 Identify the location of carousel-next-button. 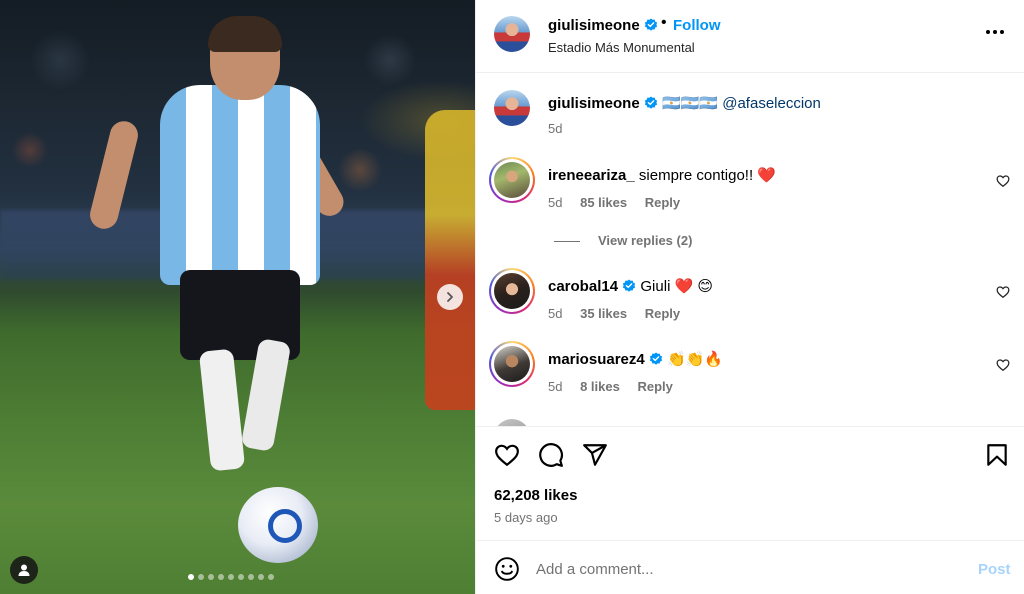
(450, 297).